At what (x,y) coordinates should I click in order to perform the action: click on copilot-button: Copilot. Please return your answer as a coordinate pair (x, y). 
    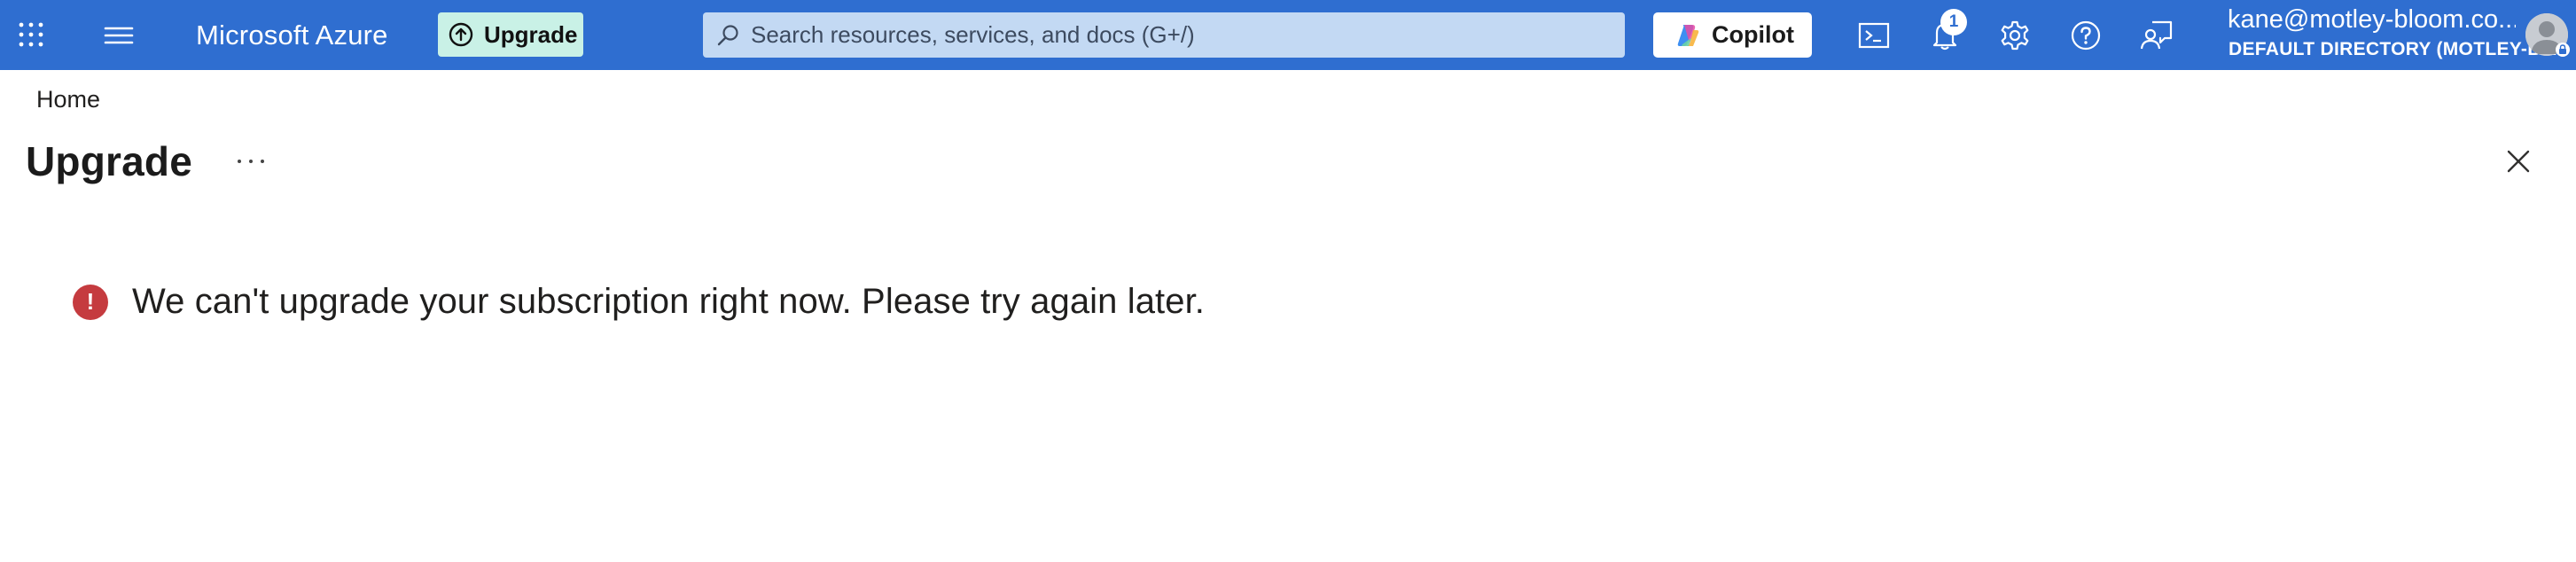
    Looking at the image, I should click on (1732, 35).